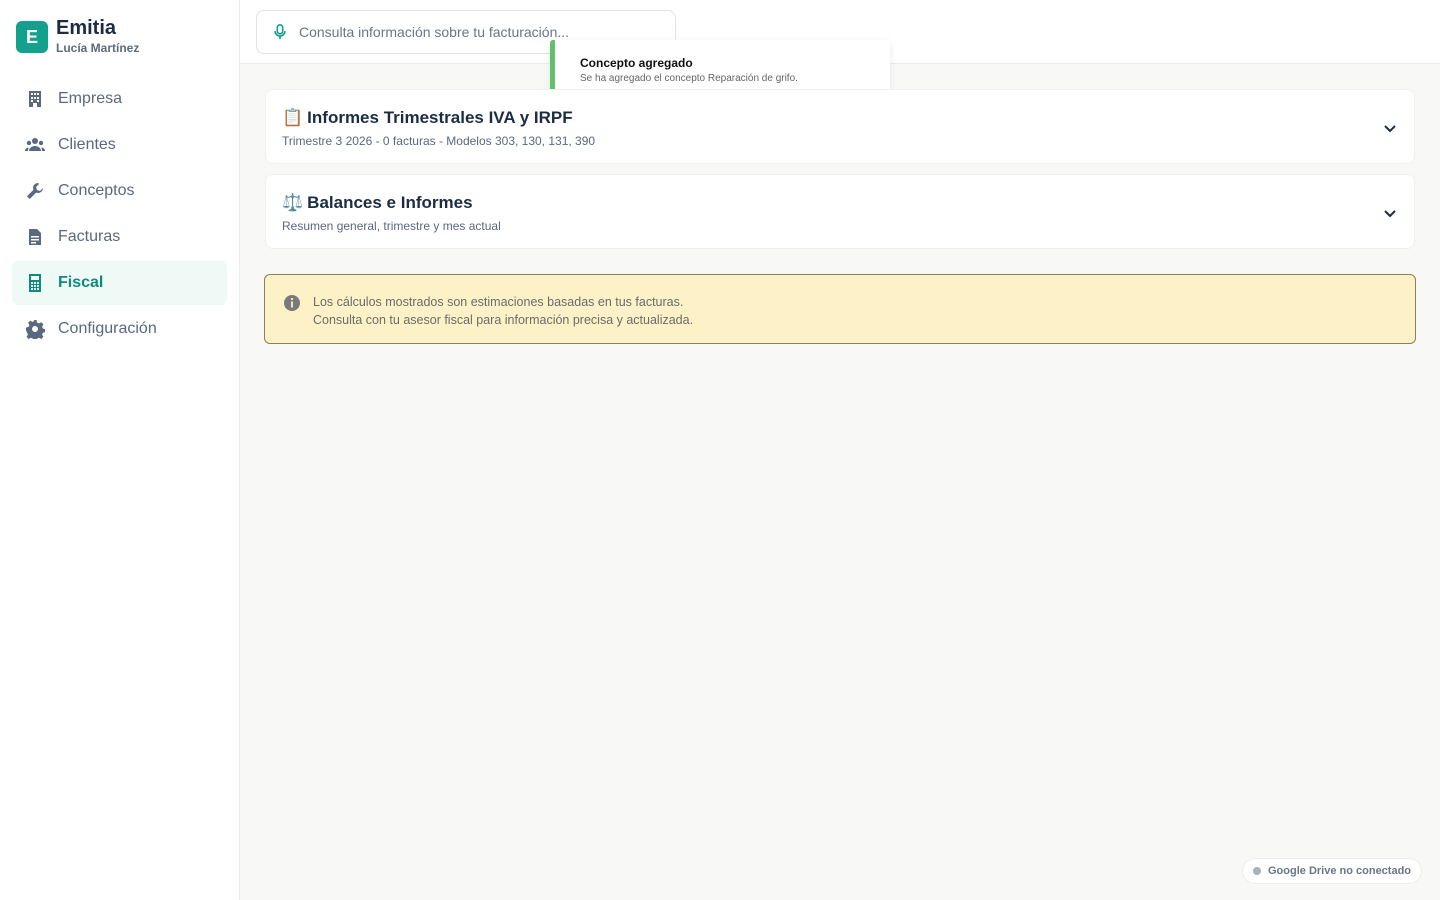 This screenshot has width=1440, height=900. I want to click on sidebar-item-label: Clientes, so click(87, 144).